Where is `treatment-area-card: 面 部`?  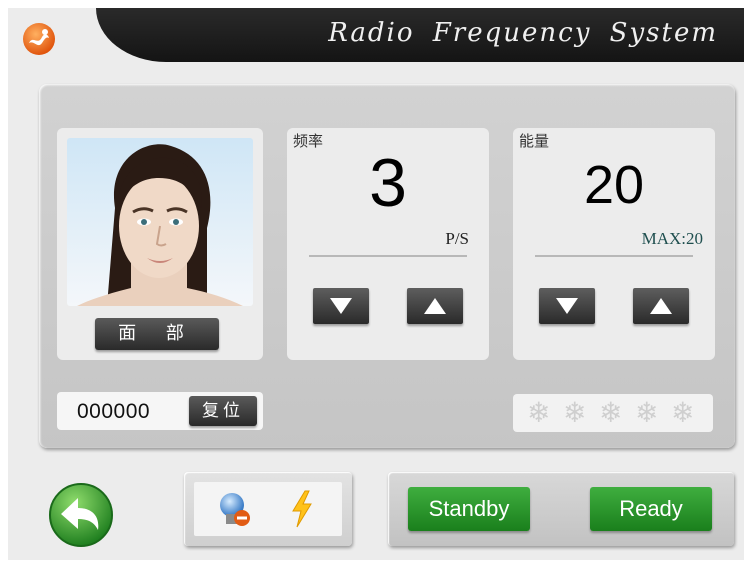 treatment-area-card: 面 部 is located at coordinates (160, 244).